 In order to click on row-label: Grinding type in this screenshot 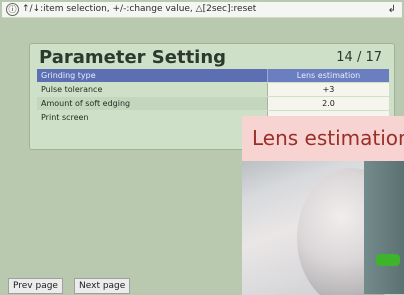, I will do `click(68, 75)`.